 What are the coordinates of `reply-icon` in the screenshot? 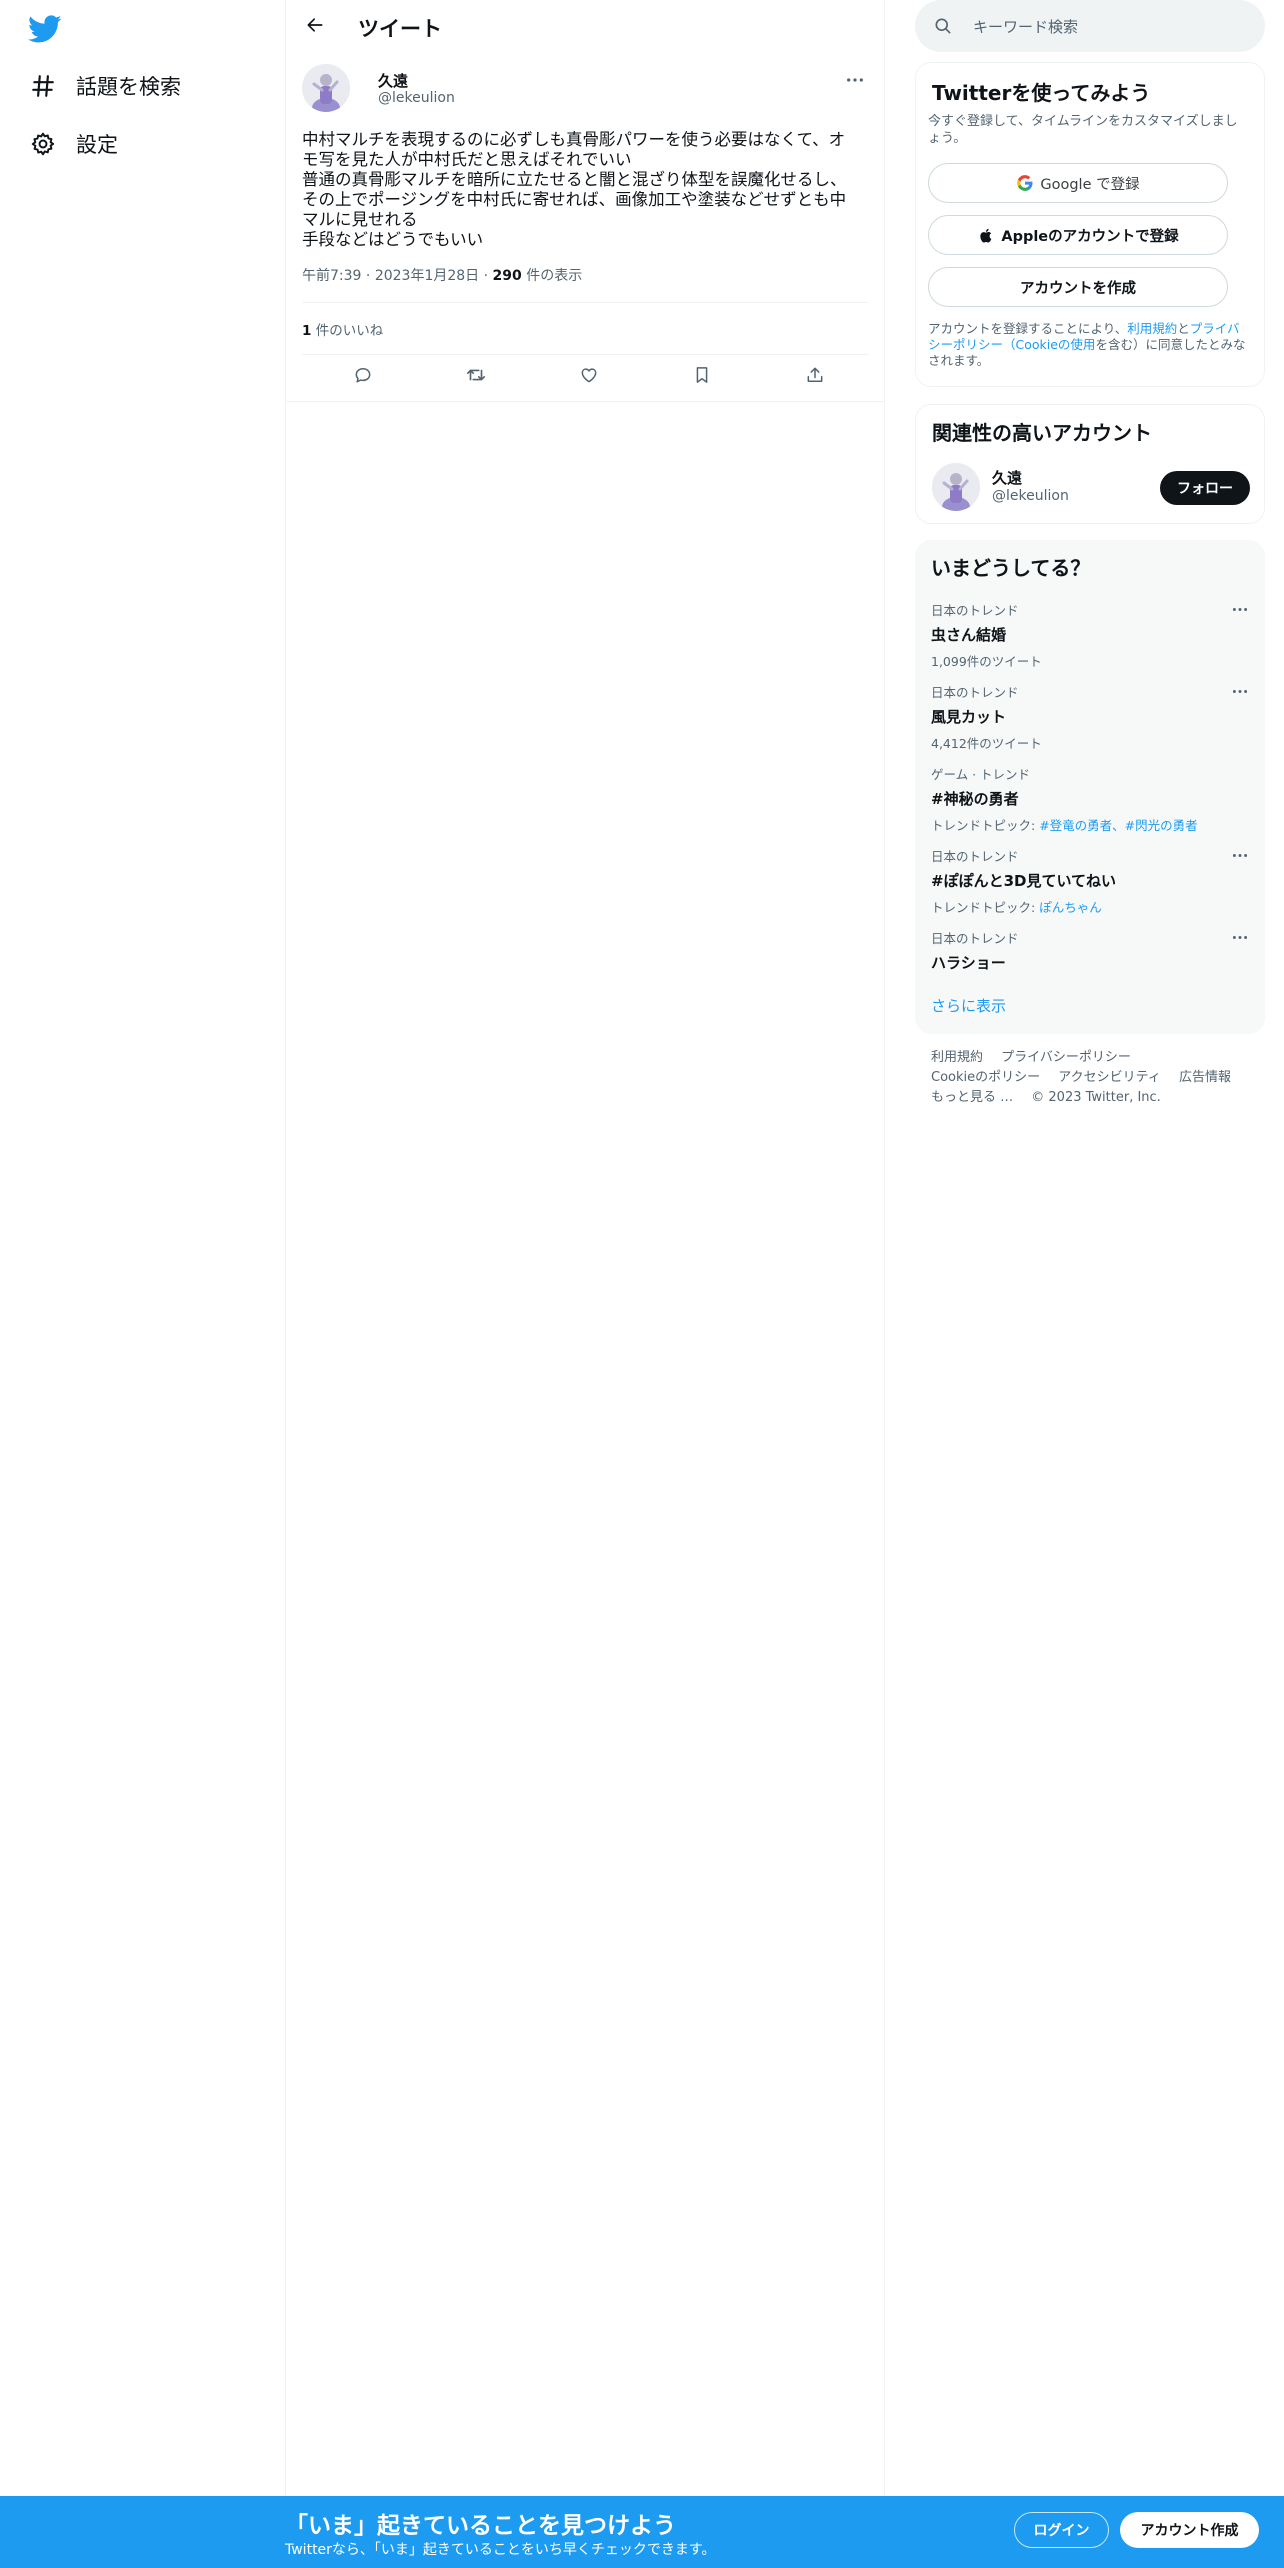 It's located at (363, 377).